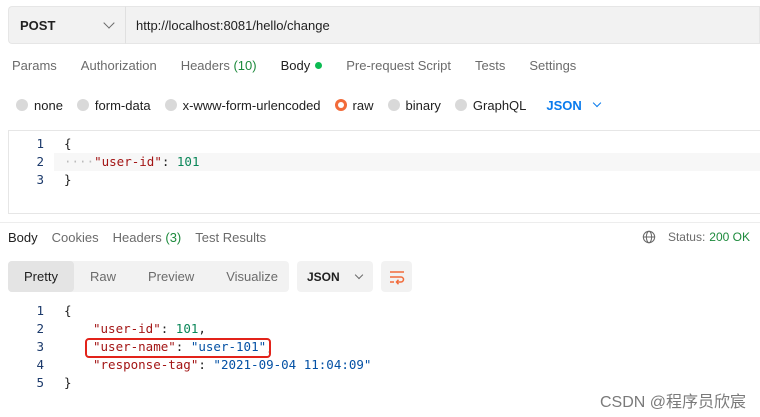 Image resolution: width=760 pixels, height=417 pixels. What do you see at coordinates (202, 328) in the screenshot?
I see `json-comma: ,` at bounding box center [202, 328].